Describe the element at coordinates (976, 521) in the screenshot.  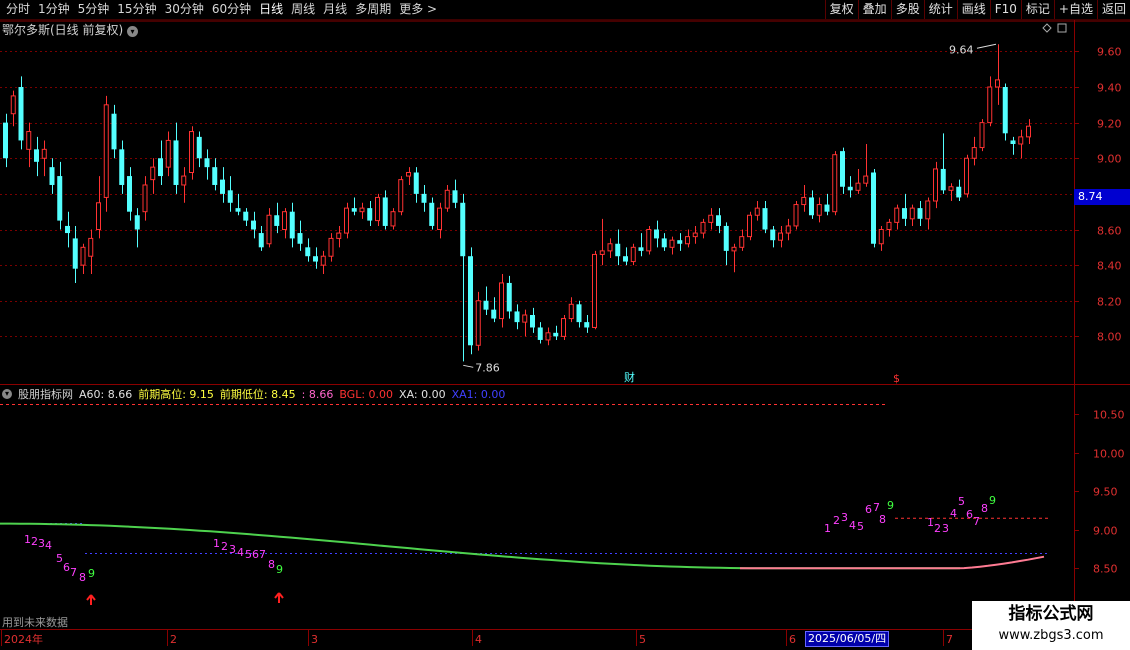
I see `count-digit: 7` at that location.